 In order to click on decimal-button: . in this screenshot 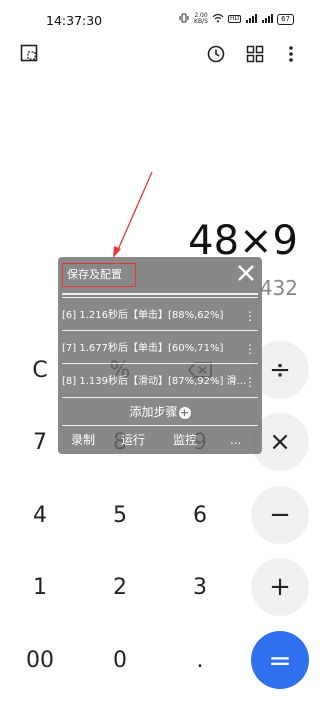, I will do `click(200, 660)`.